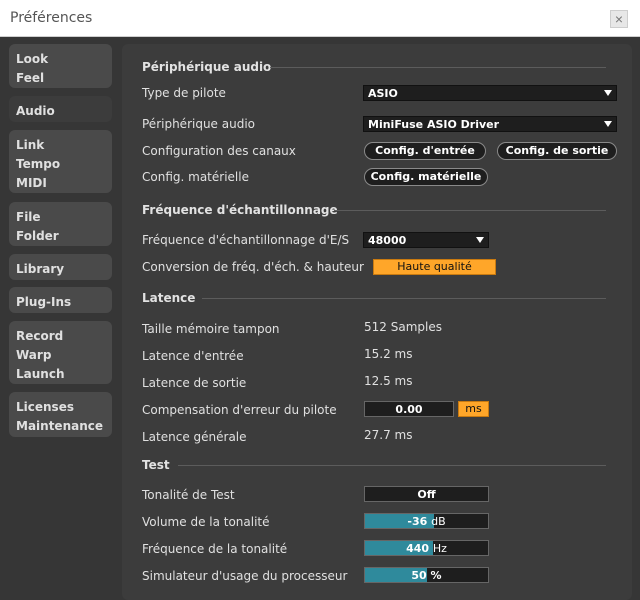 The width and height of the screenshot is (640, 600). Describe the element at coordinates (239, 410) in the screenshot. I see `driver-error-compensation-label: Compensation d'erreur du pilote` at that location.